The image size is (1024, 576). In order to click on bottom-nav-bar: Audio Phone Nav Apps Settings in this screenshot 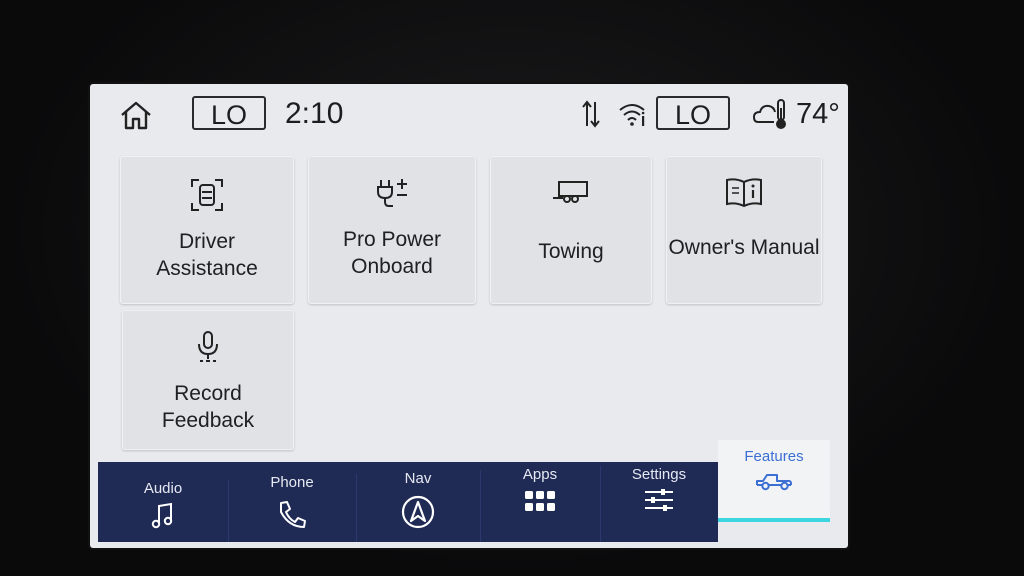, I will do `click(408, 502)`.